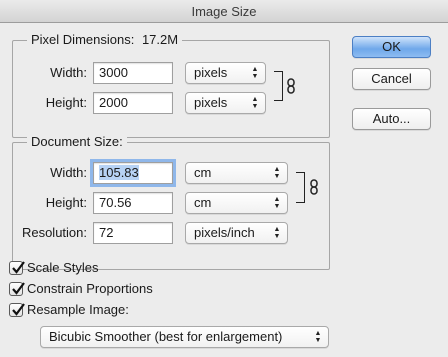 The width and height of the screenshot is (448, 357). I want to click on pixel-height-input: 2000, so click(133, 103).